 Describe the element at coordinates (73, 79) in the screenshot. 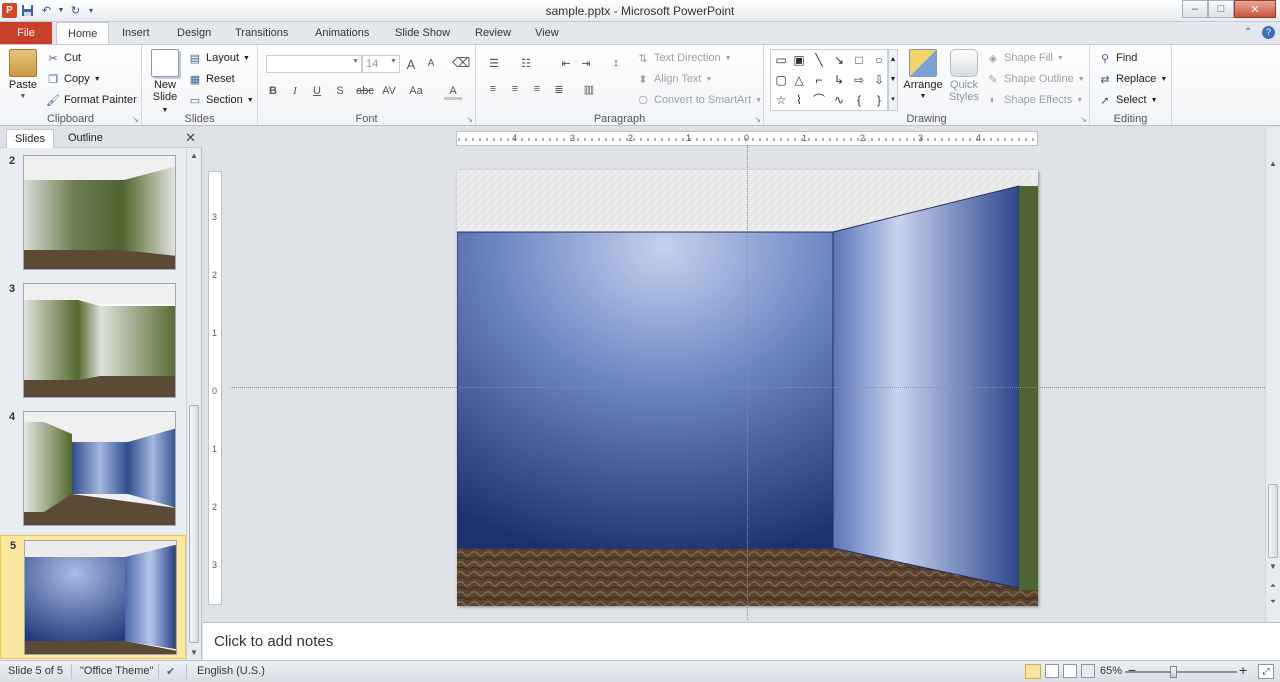

I see `copy-button: ❐ Copy ▼` at that location.